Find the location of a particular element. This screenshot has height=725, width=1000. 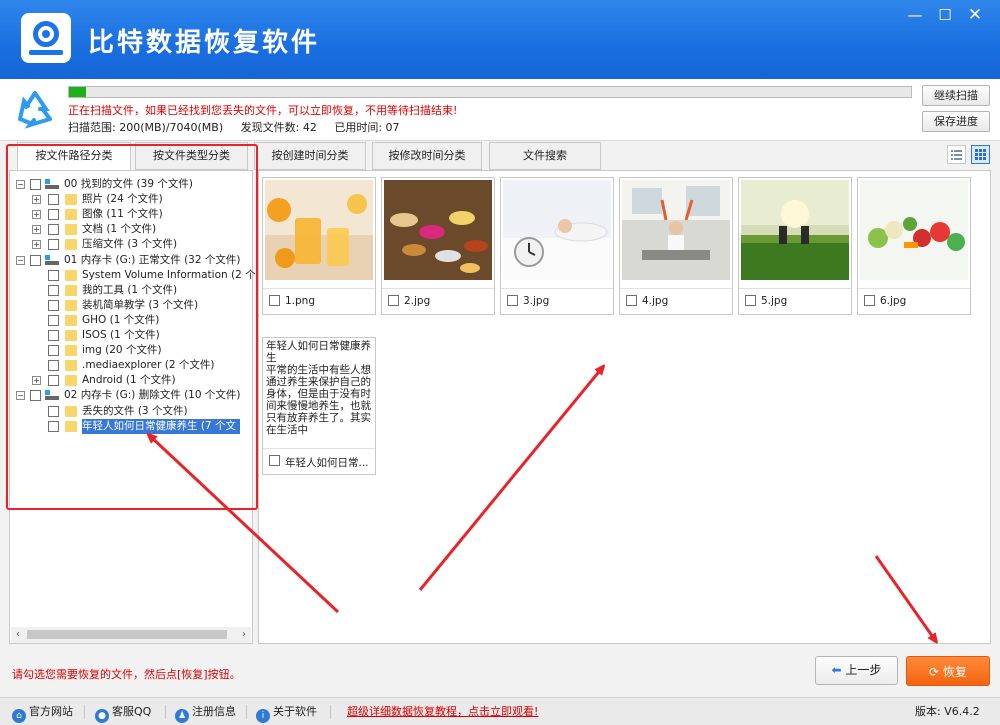

tree-item: + 图像 (11 个文件) is located at coordinates (131, 214).